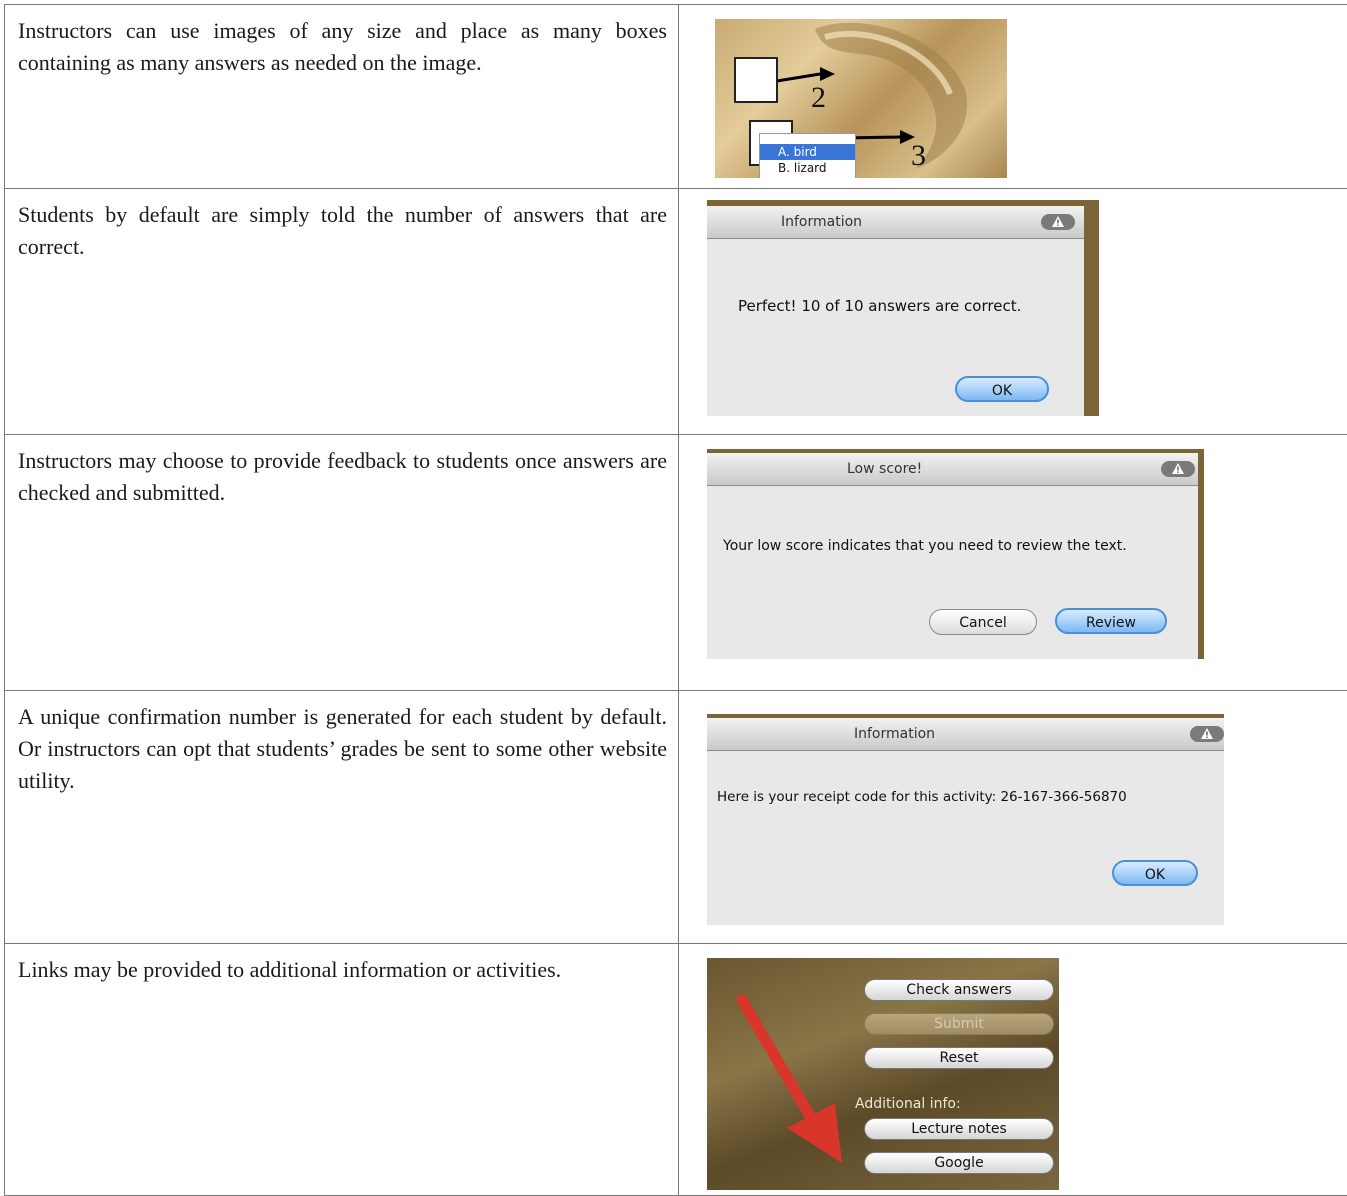 The height and width of the screenshot is (1196, 1347). Describe the element at coordinates (884, 469) in the screenshot. I see `dialog-title: Low score!` at that location.